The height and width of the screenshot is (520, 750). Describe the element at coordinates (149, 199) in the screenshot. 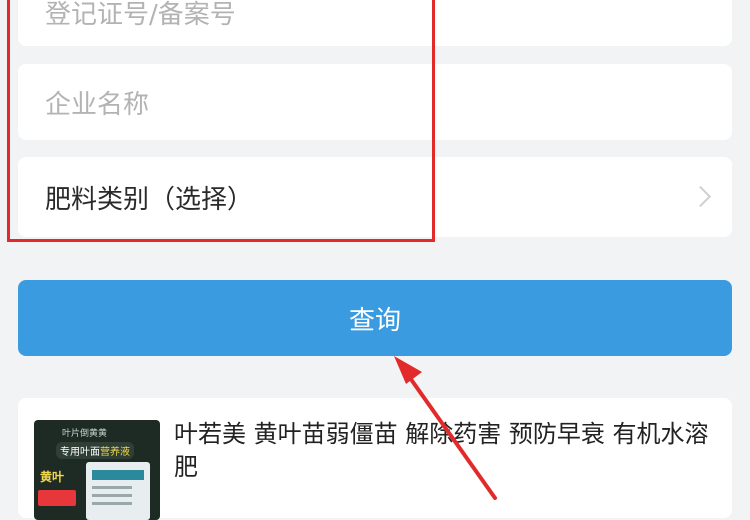

I see `fertilizer-category-label: 肥料类别（选择）` at that location.